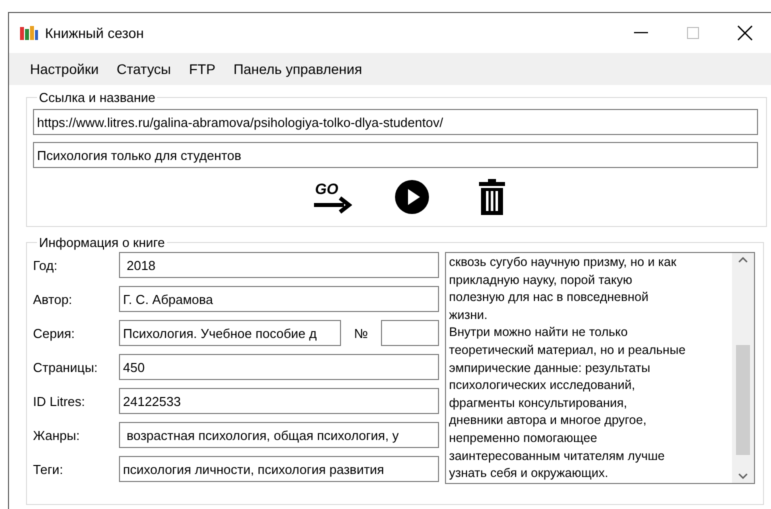 The width and height of the screenshot is (771, 509). What do you see at coordinates (279, 299) in the screenshot?
I see `text-field: Г. С. Абрамова` at bounding box center [279, 299].